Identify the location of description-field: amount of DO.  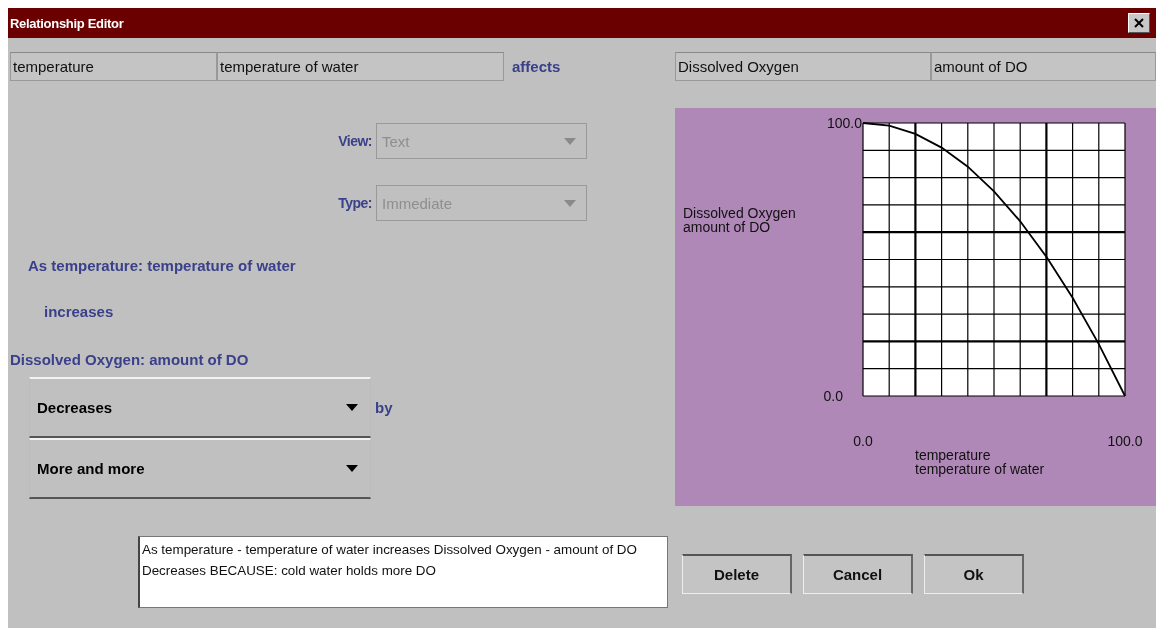
(1043, 66).